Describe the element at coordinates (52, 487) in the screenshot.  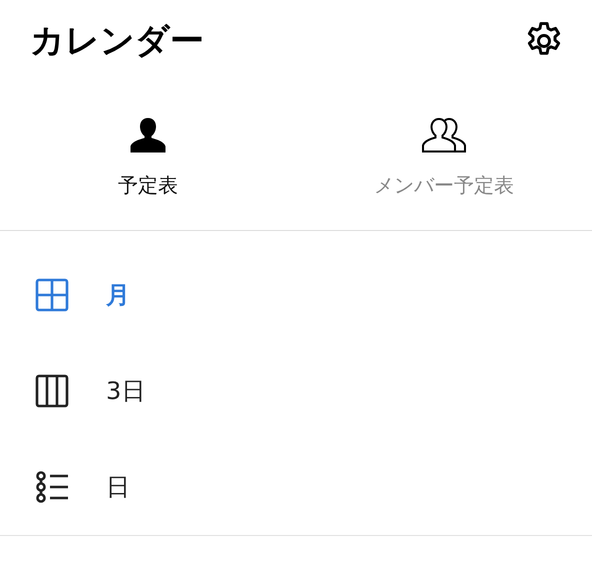
I see `list-icon` at that location.